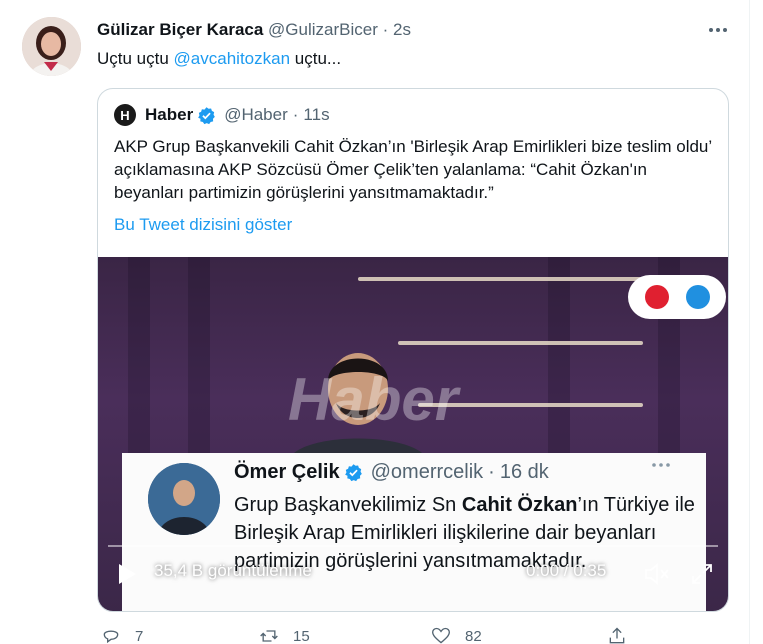 The width and height of the screenshot is (763, 644). I want to click on quoted-avatar: H, so click(125, 115).